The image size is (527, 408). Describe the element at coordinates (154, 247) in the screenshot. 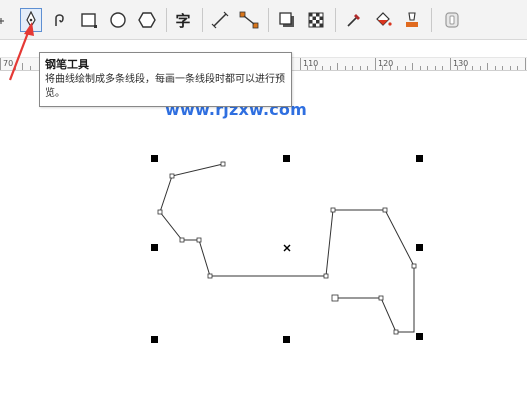

I see `selection-handle-middle-left` at that location.